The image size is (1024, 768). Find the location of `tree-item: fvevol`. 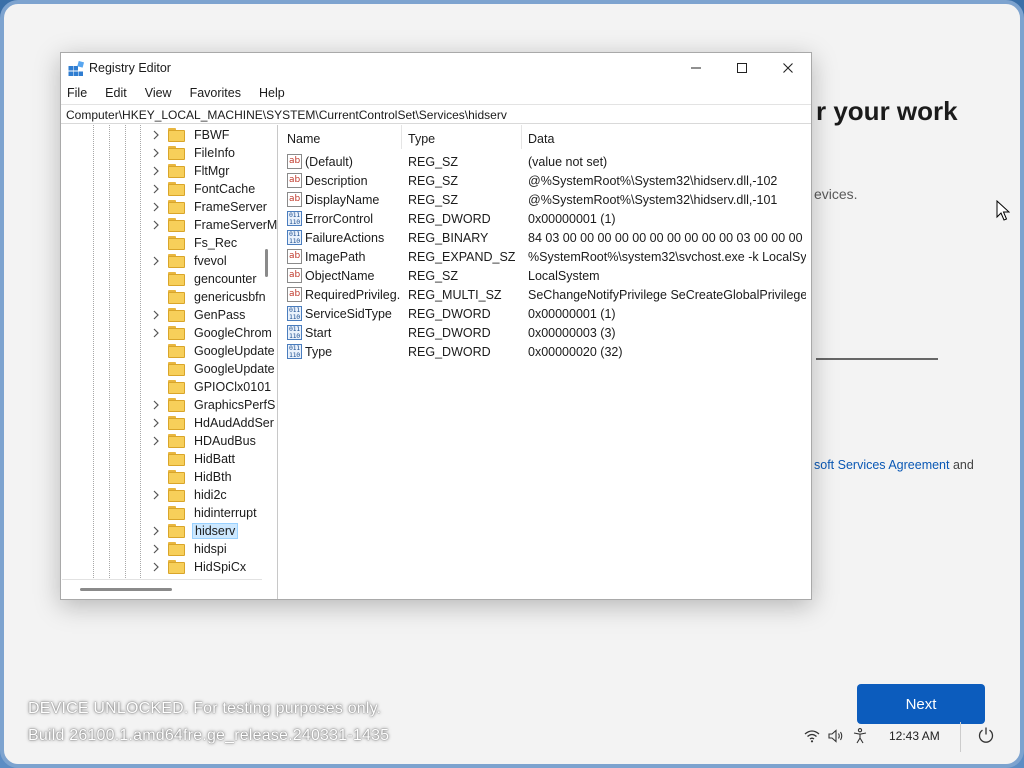

tree-item: fvevol is located at coordinates (189, 261).